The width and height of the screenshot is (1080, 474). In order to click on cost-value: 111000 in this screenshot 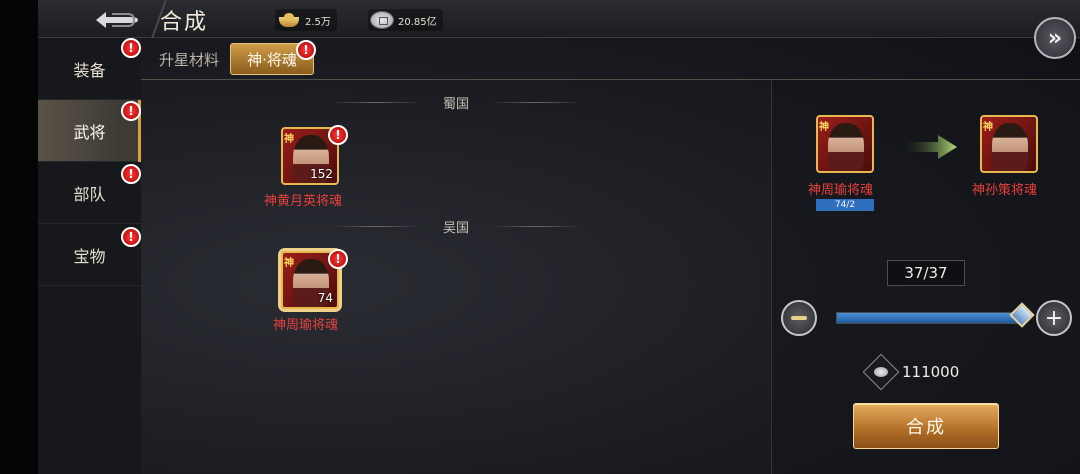, I will do `click(931, 372)`.